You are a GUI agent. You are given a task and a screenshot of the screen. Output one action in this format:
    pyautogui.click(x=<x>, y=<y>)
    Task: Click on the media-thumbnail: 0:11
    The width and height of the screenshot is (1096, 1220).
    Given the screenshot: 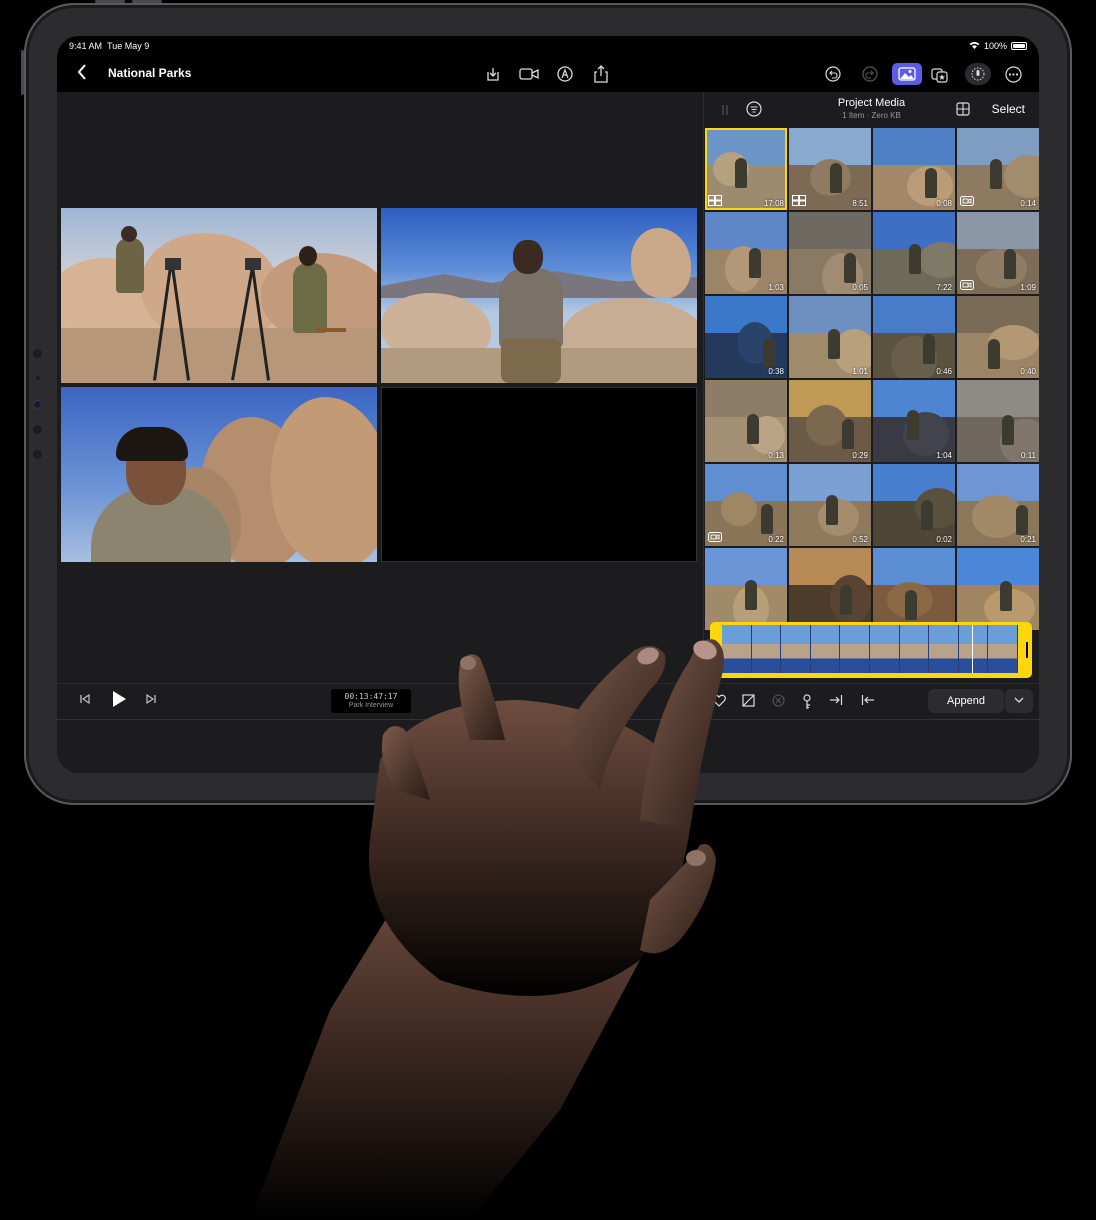 What is the action you would take?
    pyautogui.click(x=998, y=421)
    